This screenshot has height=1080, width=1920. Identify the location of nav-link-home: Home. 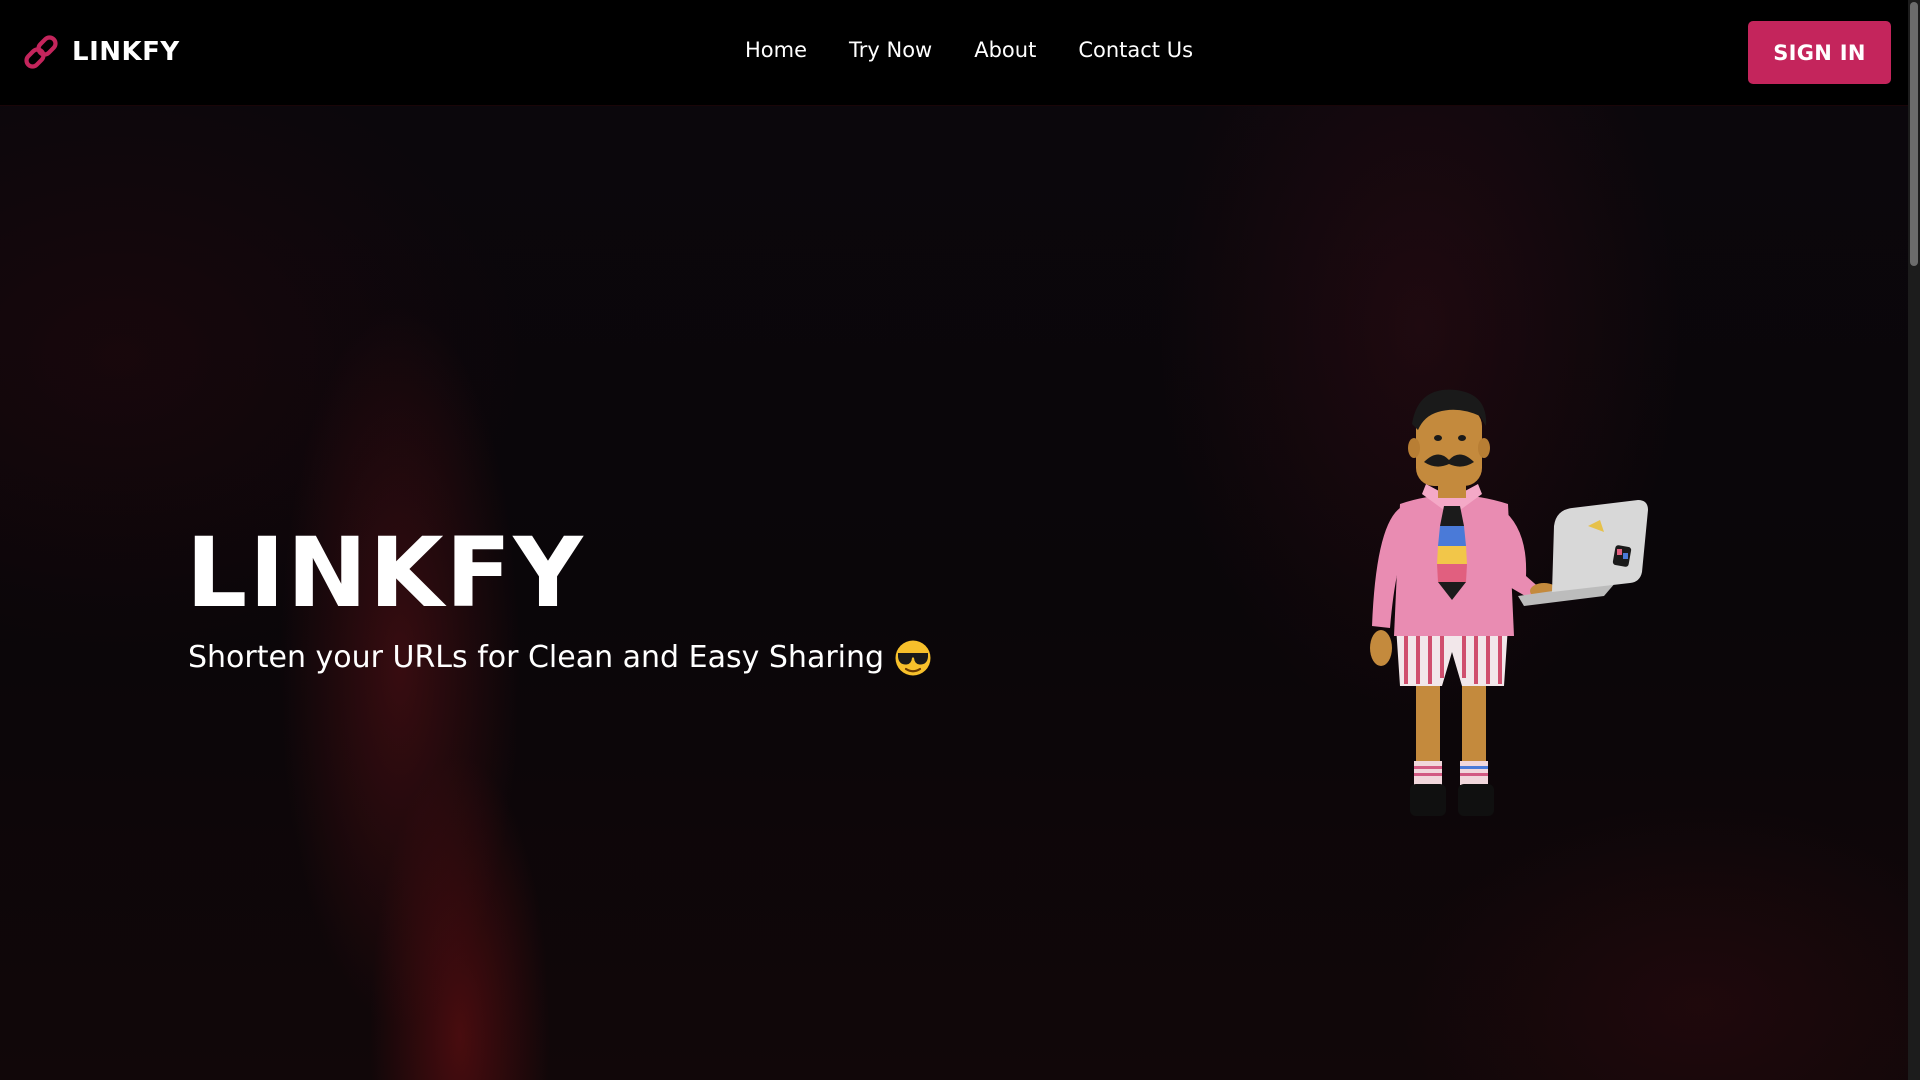
(776, 50).